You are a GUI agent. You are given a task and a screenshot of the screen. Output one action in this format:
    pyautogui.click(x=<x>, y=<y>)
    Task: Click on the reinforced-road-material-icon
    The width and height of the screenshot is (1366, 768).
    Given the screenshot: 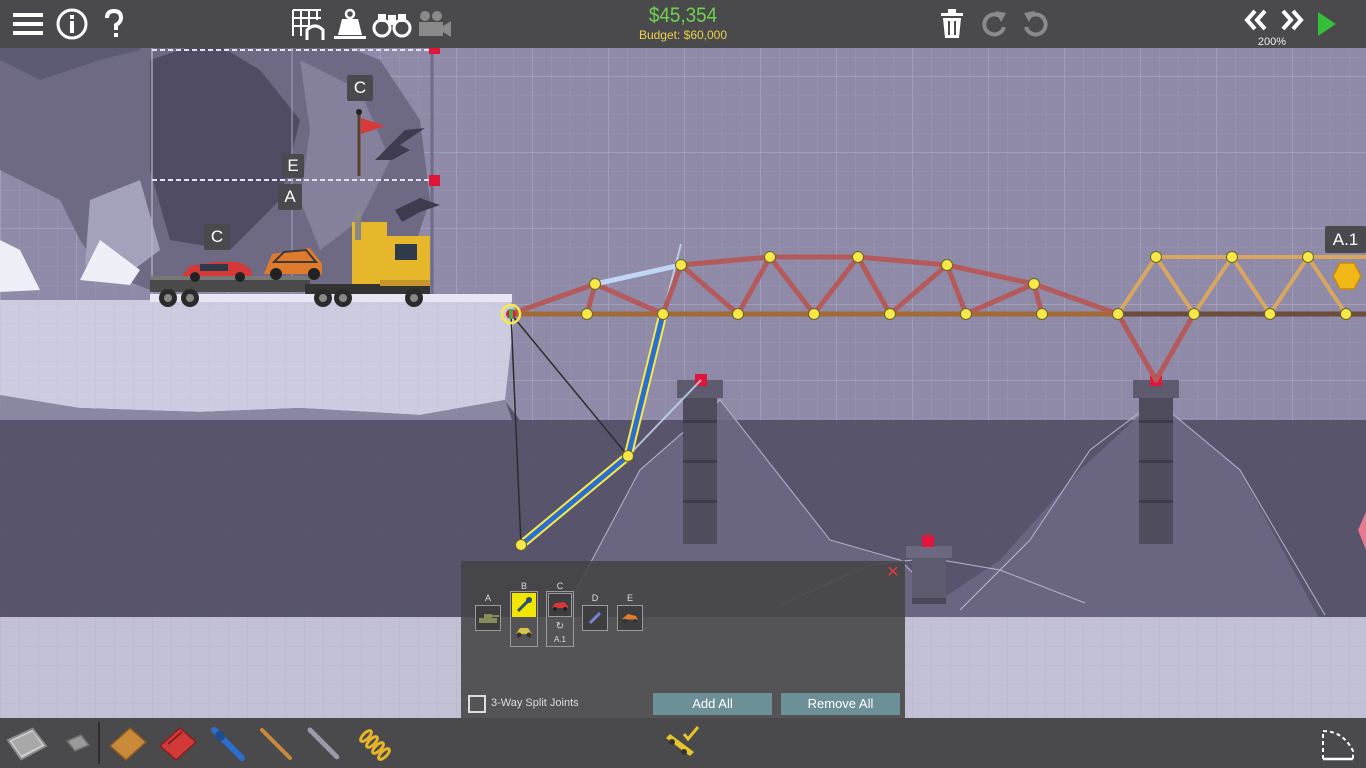 What is the action you would take?
    pyautogui.click(x=76, y=744)
    